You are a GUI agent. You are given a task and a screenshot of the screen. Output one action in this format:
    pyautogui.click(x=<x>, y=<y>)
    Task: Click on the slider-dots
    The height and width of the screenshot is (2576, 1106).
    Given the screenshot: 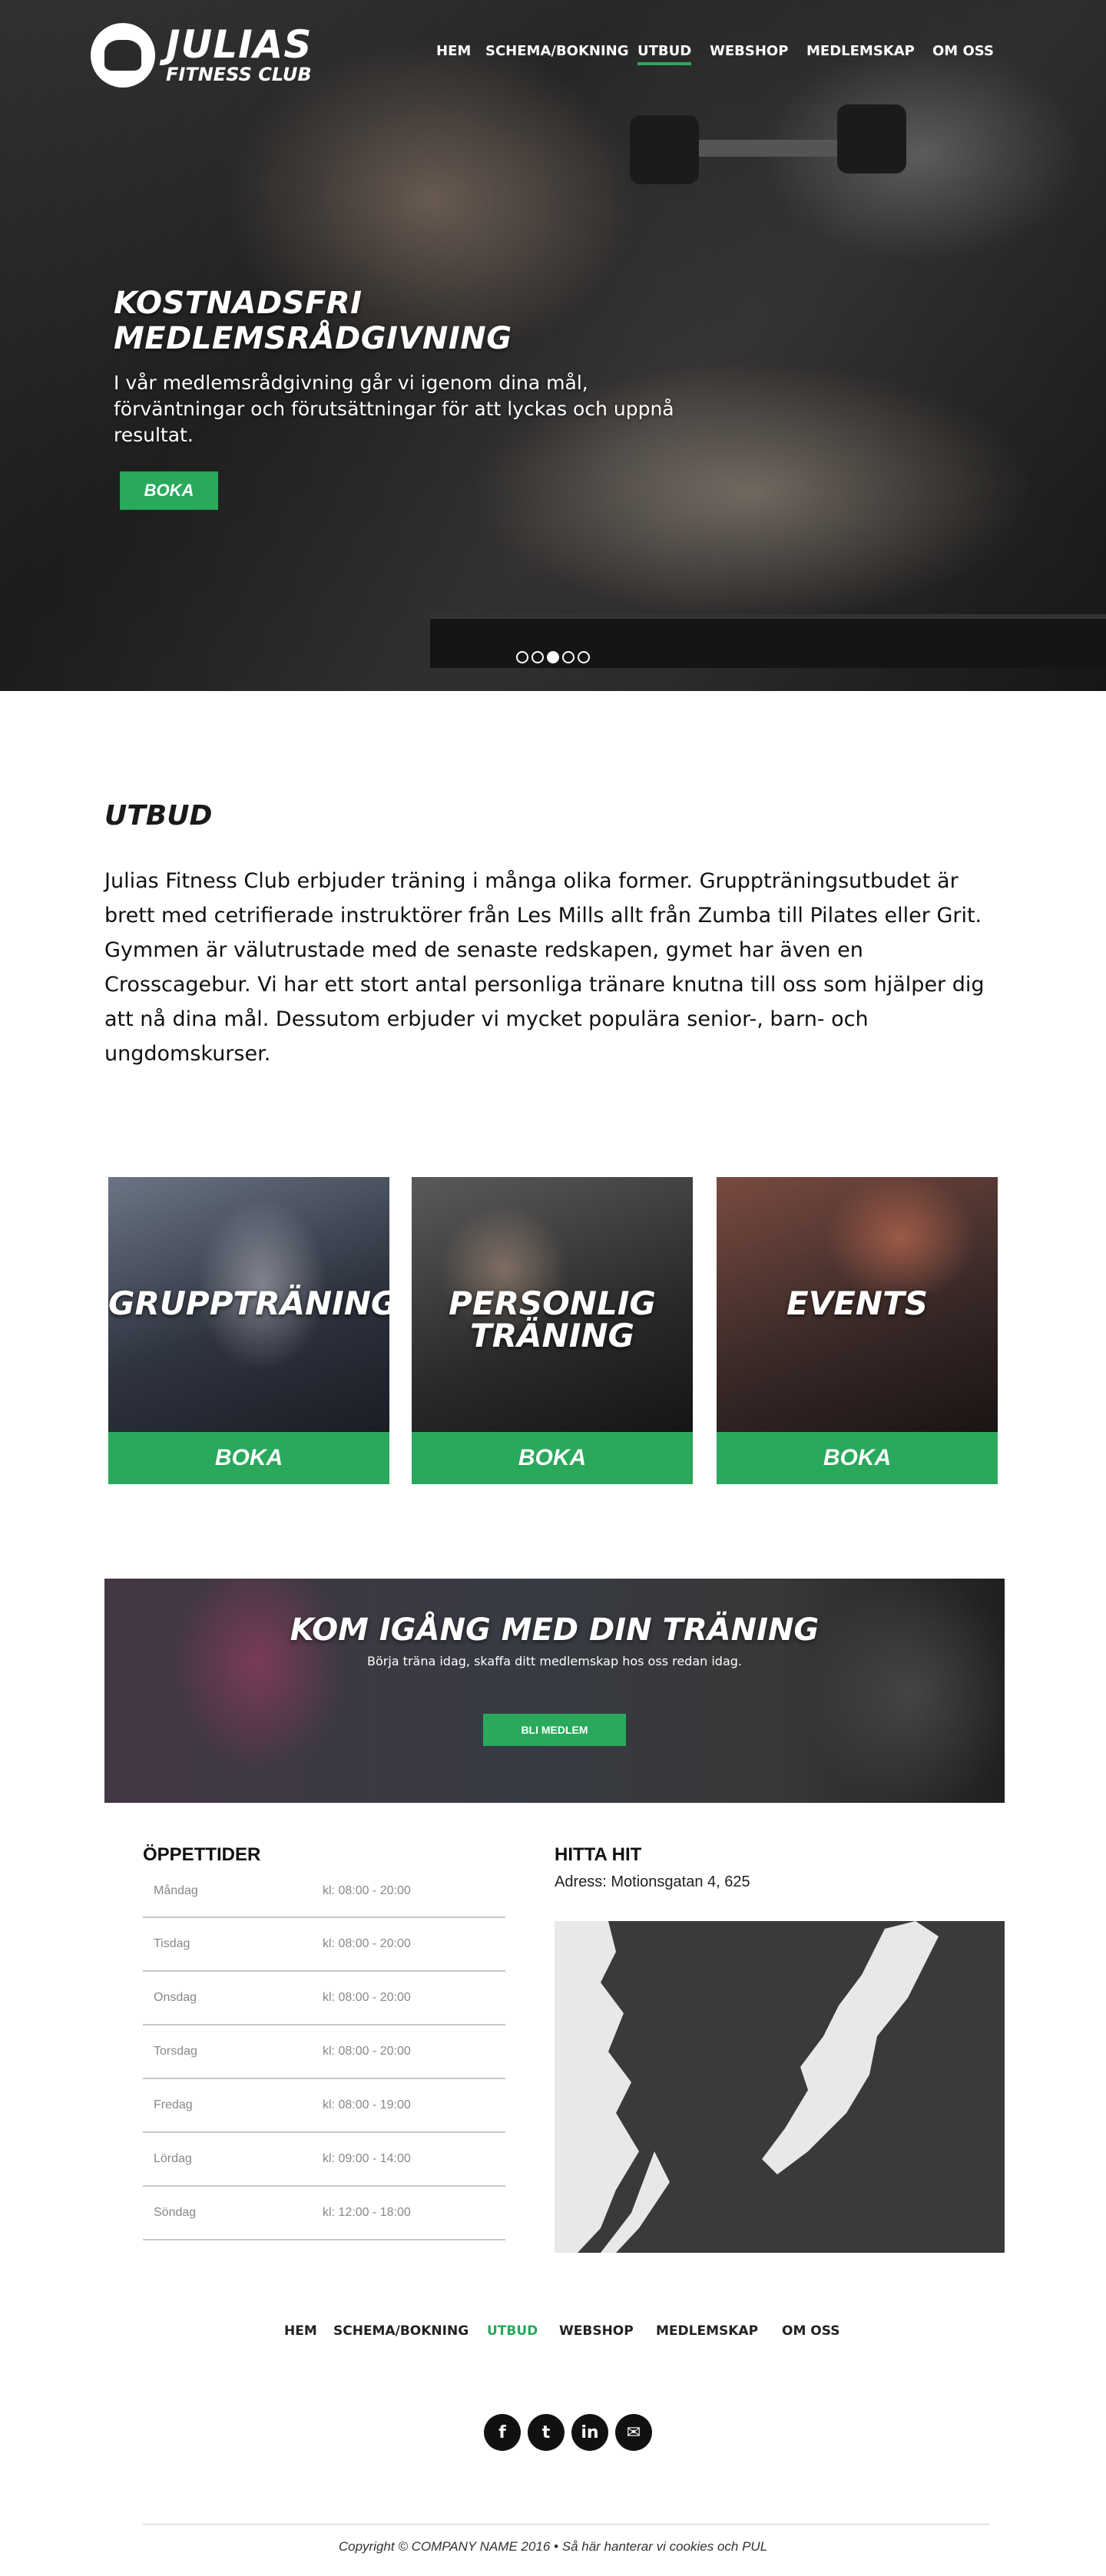 What is the action you would take?
    pyautogui.click(x=553, y=657)
    